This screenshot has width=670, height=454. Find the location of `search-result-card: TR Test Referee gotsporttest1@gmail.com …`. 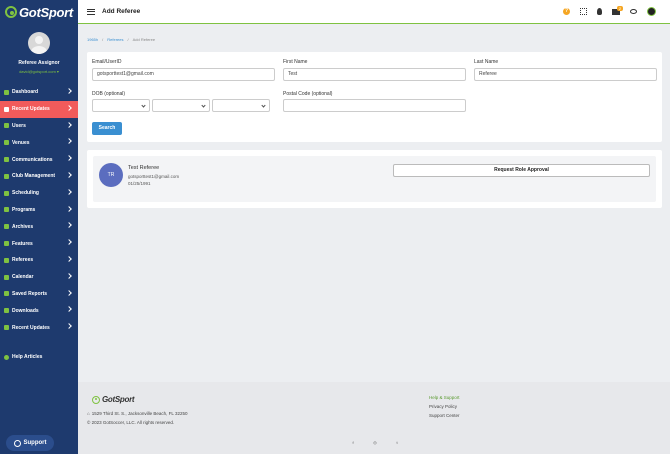

search-result-card: TR Test Referee gotsporttest1@gmail.com … is located at coordinates (374, 179).